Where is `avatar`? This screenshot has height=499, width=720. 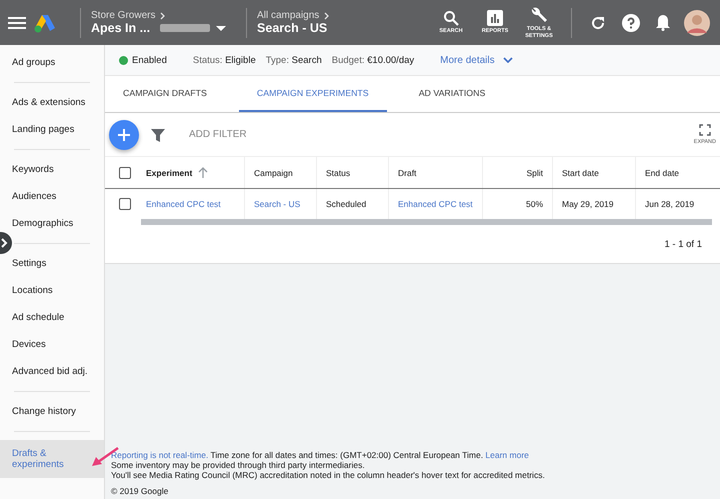
avatar is located at coordinates (697, 23).